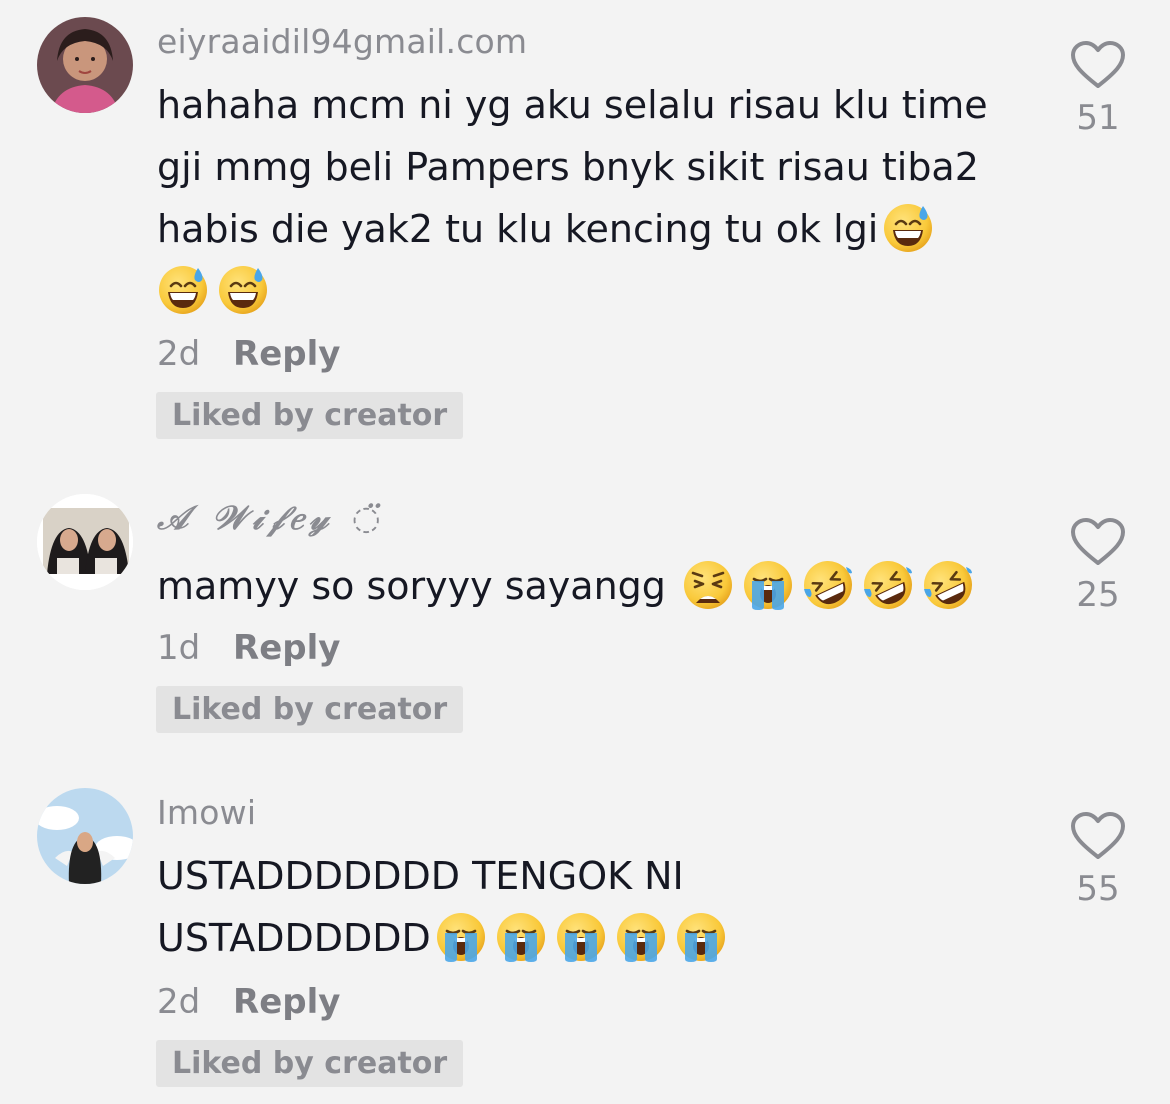 Image resolution: width=1170 pixels, height=1104 pixels. I want to click on comment-text-line: USTADDDDDD, so click(587, 938).